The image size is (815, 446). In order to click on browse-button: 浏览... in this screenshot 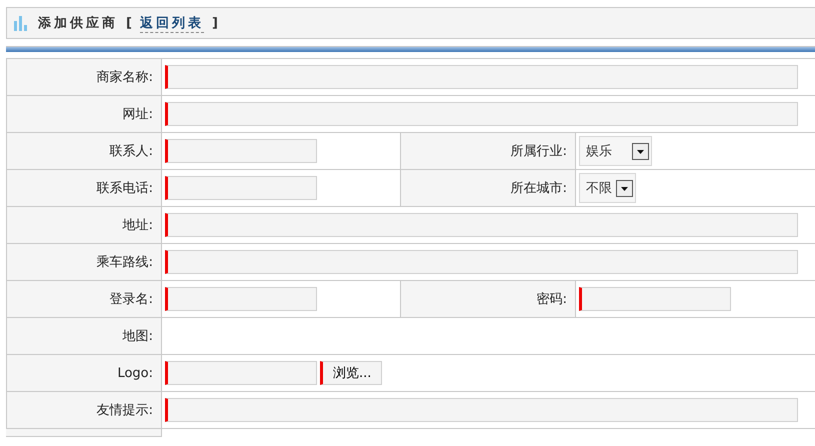, I will do `click(351, 373)`.